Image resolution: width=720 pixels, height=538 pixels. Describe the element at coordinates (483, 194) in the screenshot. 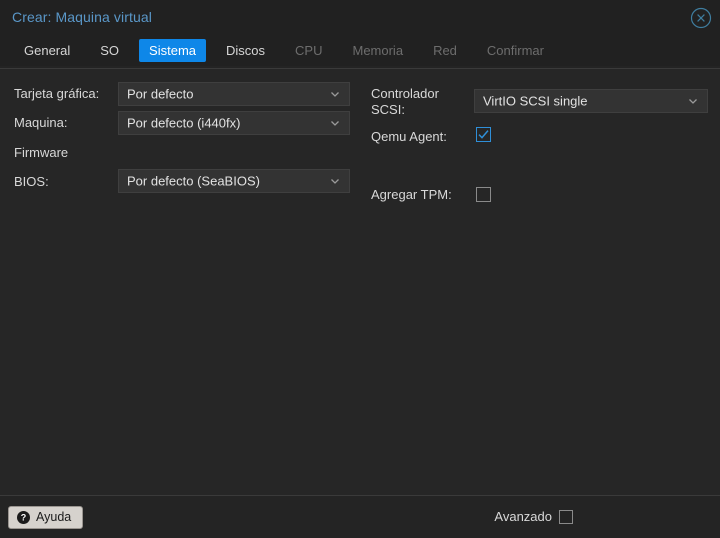

I see `add-tpm-checkbox` at that location.